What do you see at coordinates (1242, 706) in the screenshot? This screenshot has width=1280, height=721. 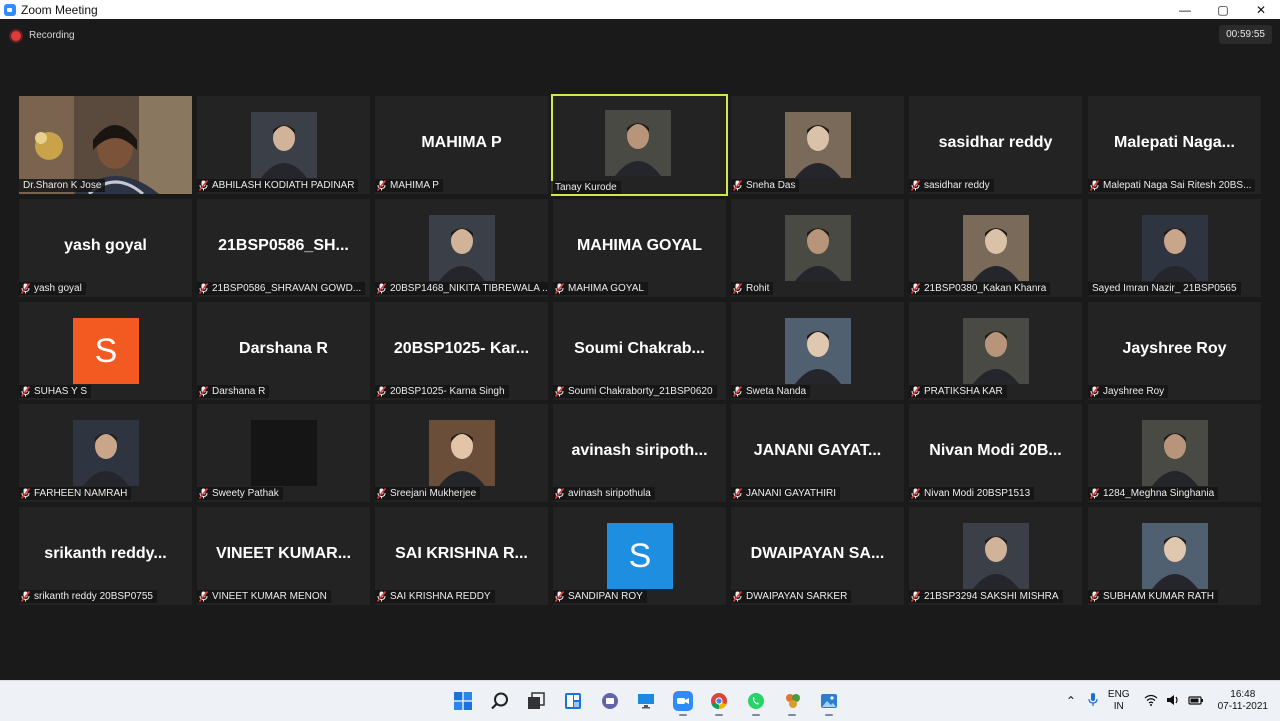 I see `clock-date: 07-11-2021` at bounding box center [1242, 706].